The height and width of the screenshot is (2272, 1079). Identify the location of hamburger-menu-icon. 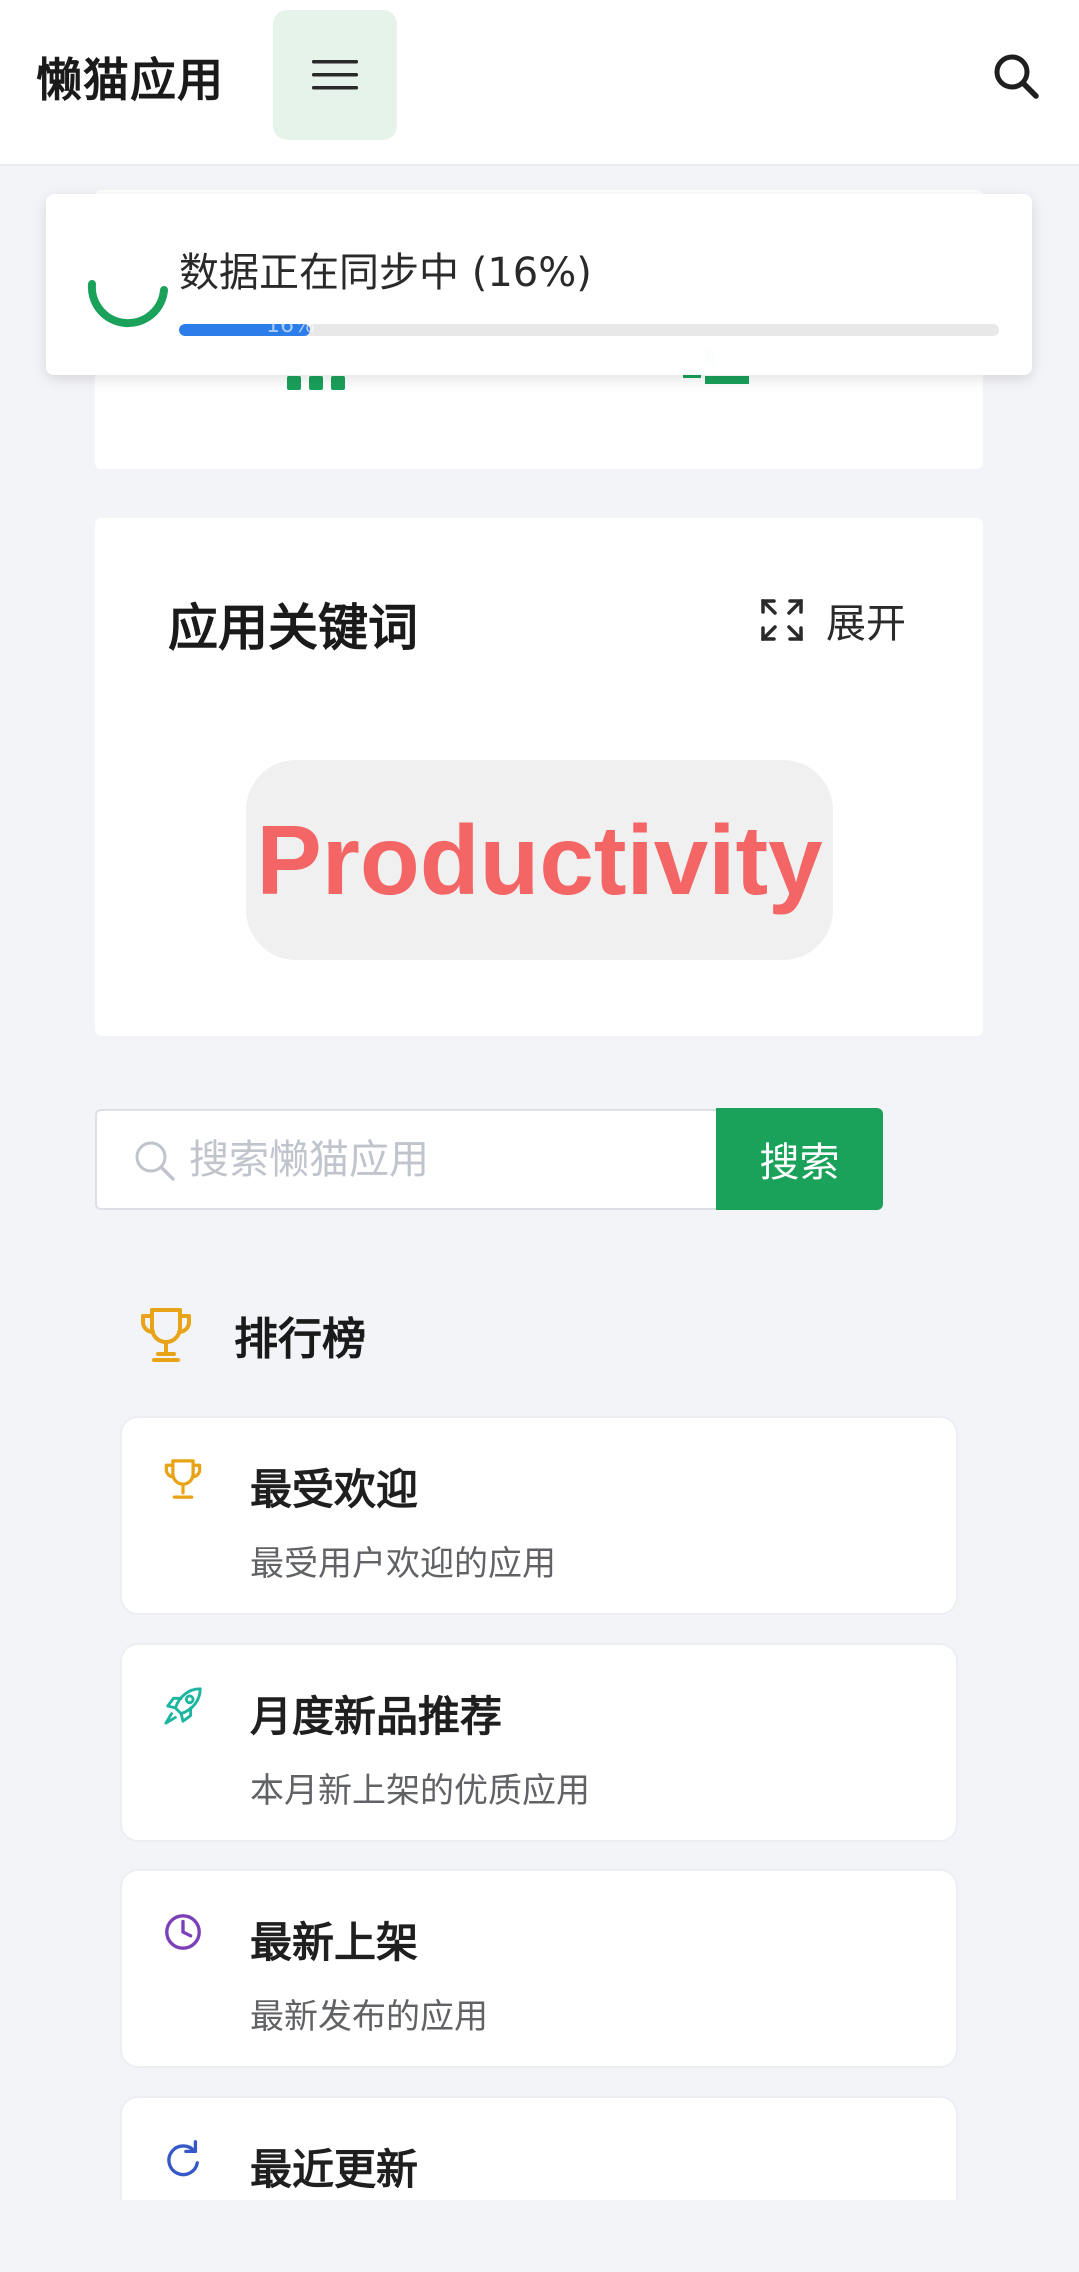
(335, 75).